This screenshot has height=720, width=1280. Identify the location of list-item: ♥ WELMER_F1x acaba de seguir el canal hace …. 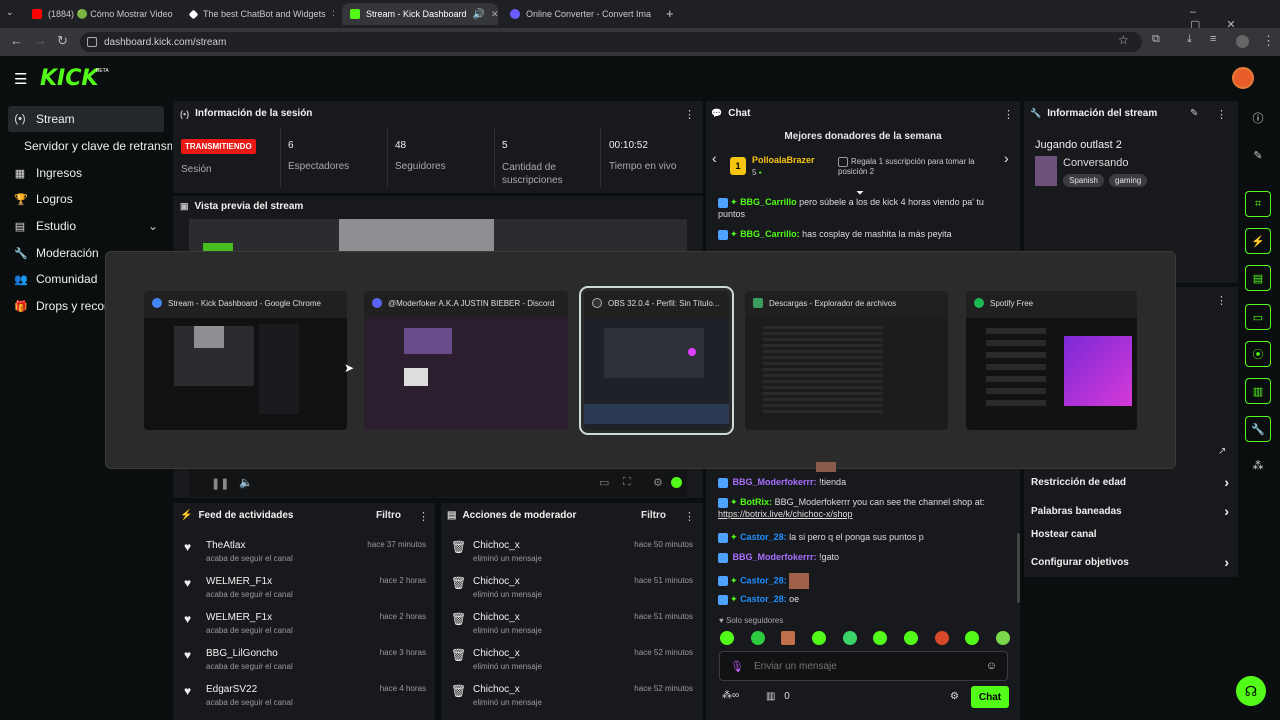
(305, 594).